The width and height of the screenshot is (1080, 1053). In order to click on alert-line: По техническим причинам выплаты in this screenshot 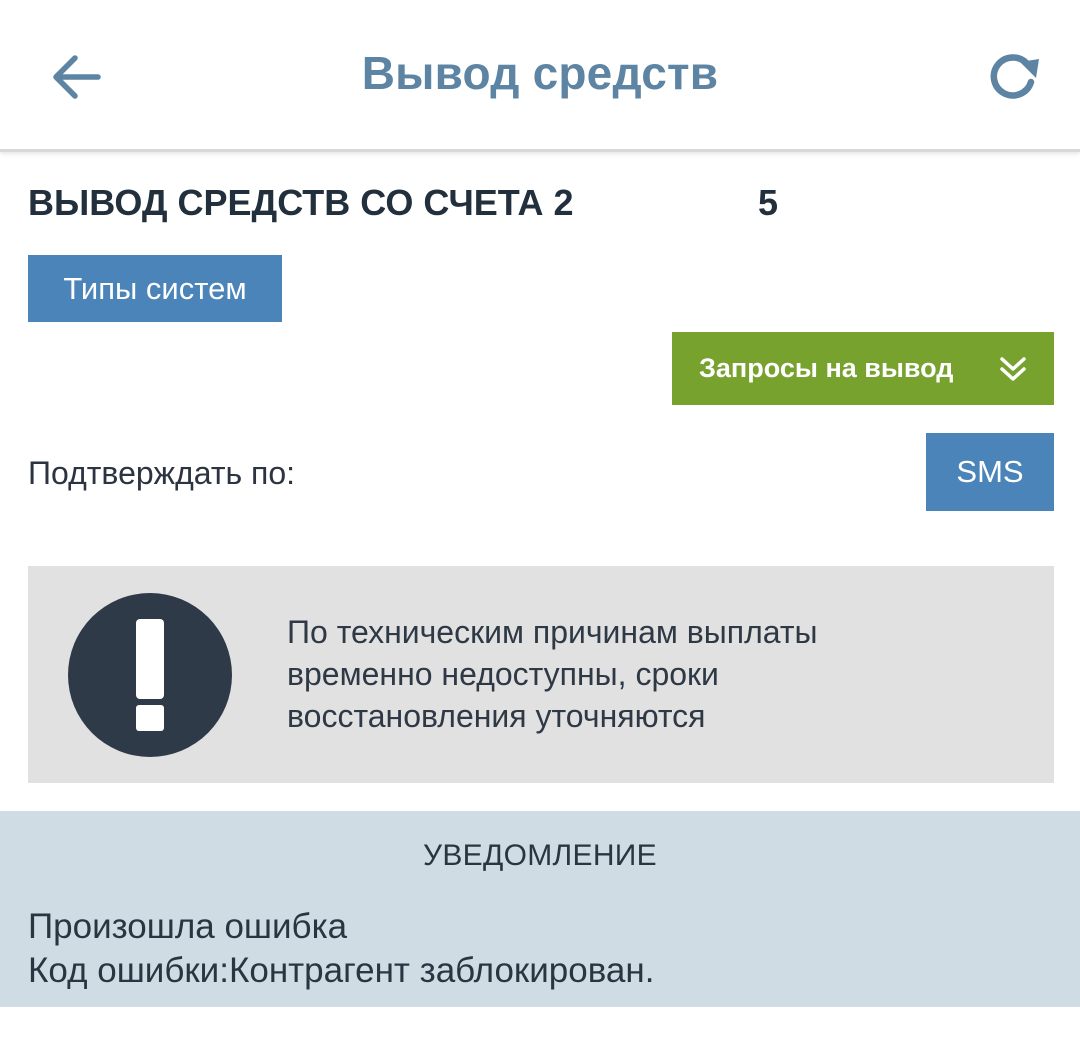, I will do `click(552, 632)`.